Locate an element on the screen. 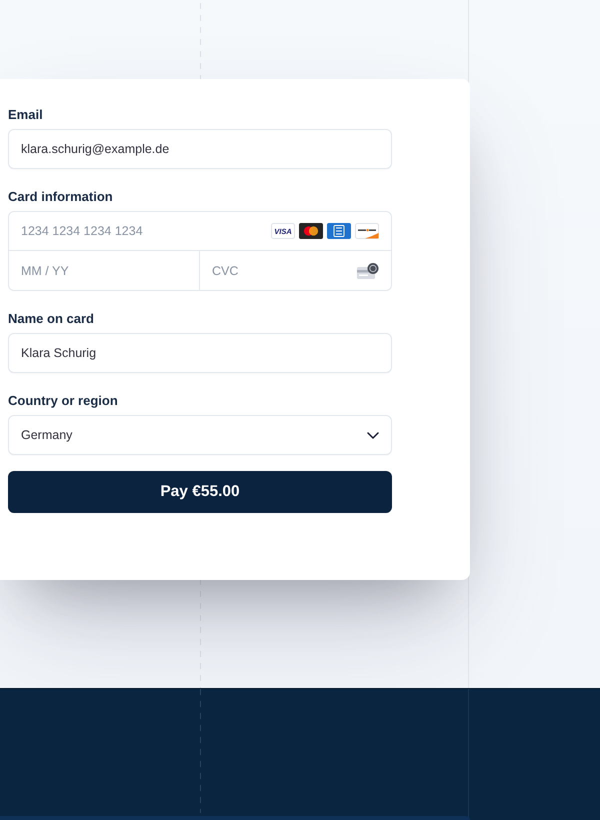  cvc-field: CVC is located at coordinates (296, 271).